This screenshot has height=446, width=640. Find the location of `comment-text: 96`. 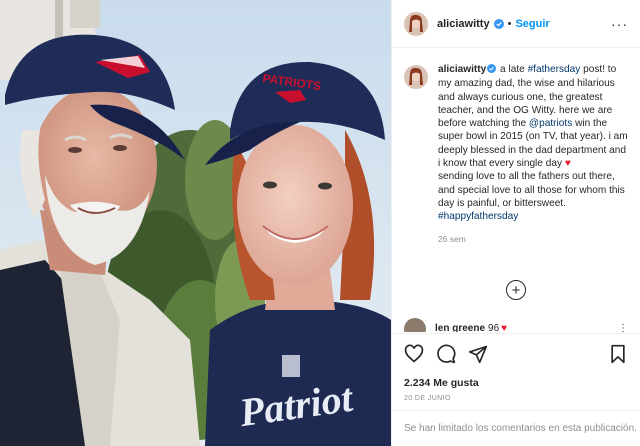

comment-text: 96 is located at coordinates (494, 327).